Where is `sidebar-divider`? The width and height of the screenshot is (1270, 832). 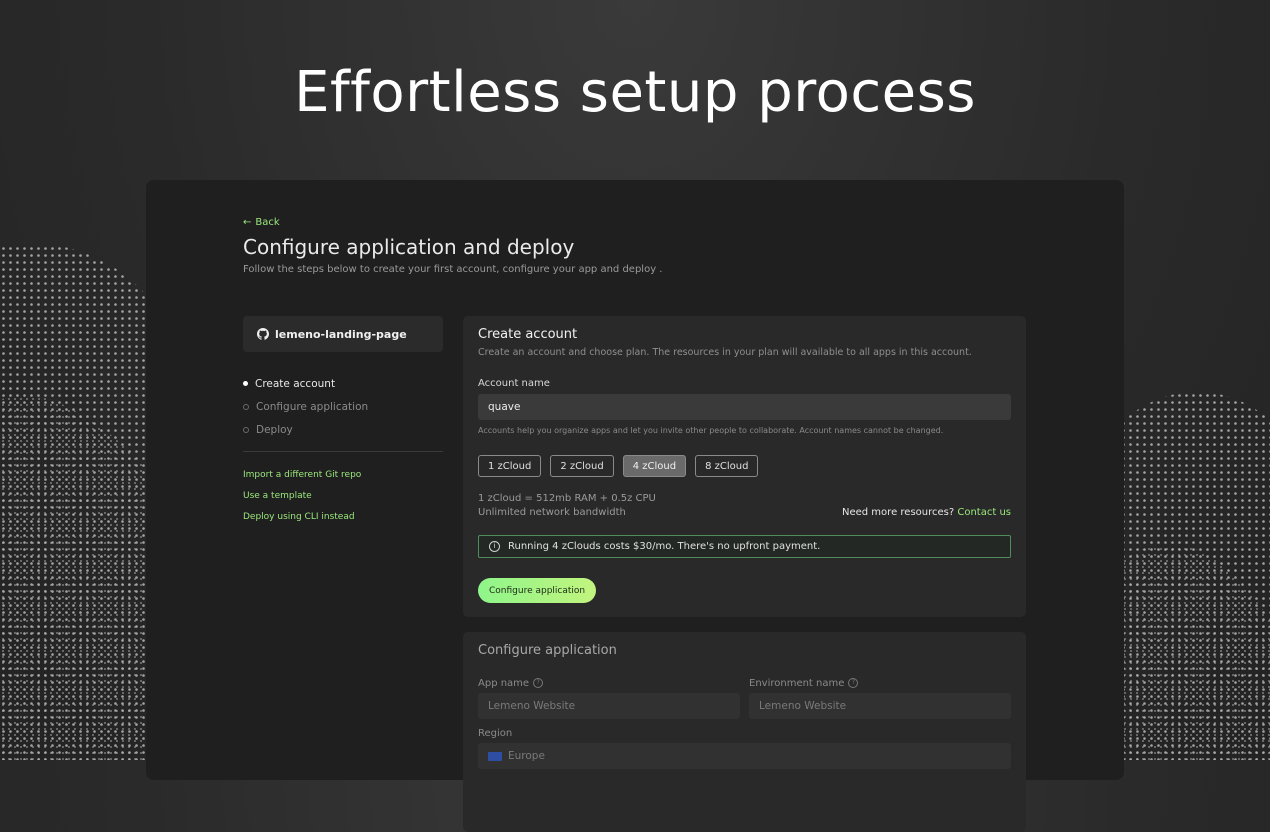
sidebar-divider is located at coordinates (343, 451).